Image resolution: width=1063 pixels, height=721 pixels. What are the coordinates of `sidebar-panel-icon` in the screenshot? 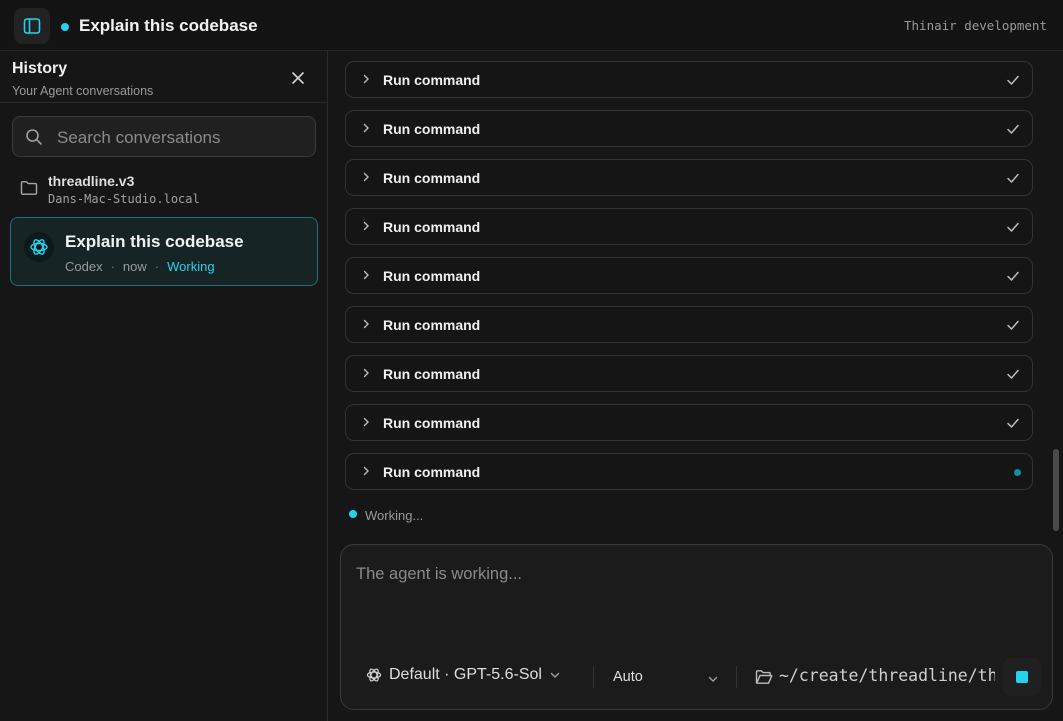 It's located at (32, 26).